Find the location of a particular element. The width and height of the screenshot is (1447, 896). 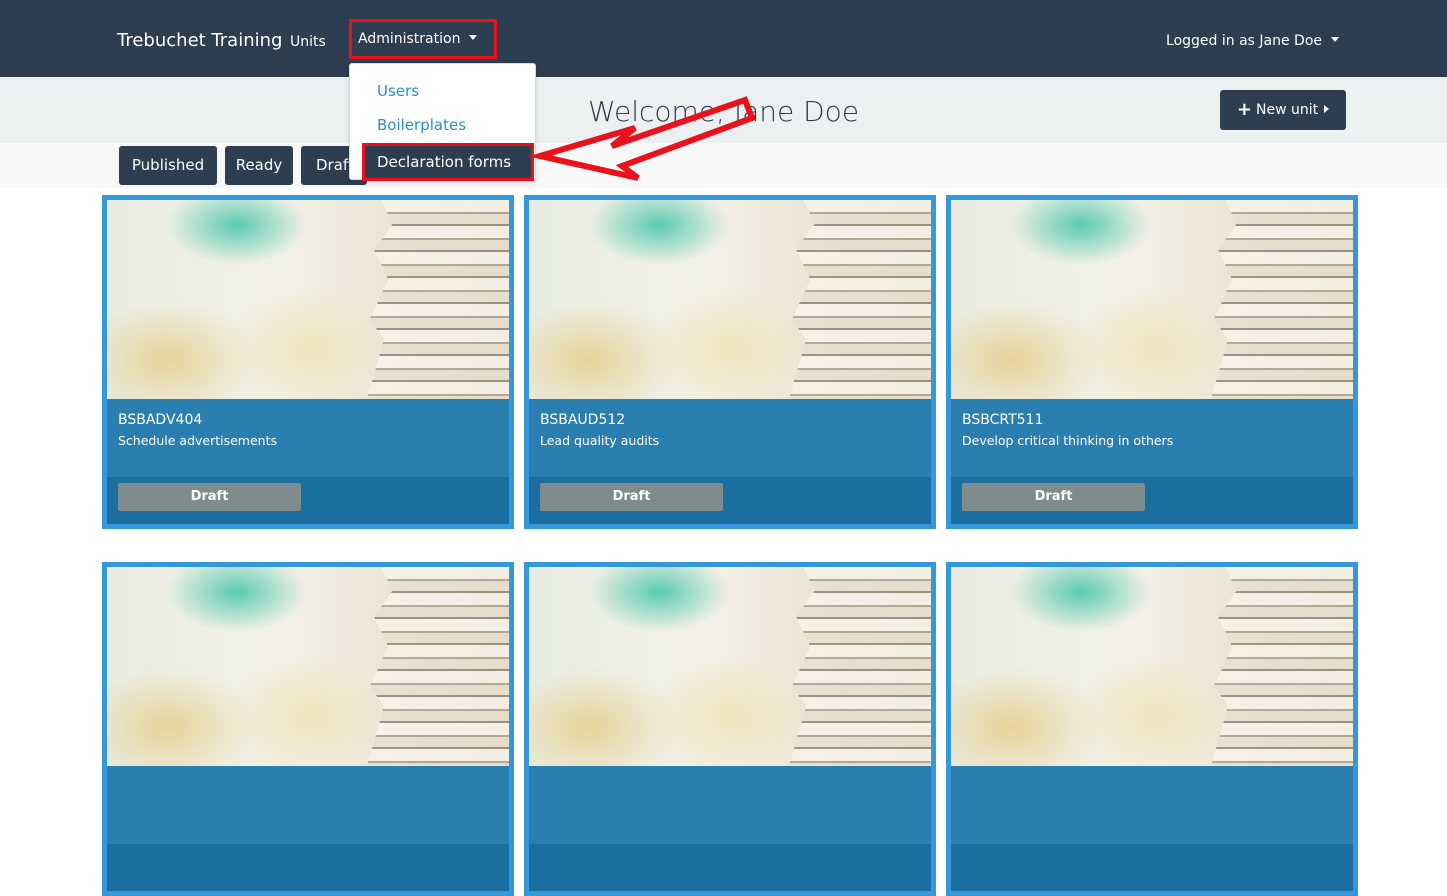

brand-link: Trebuchet Training is located at coordinates (199, 41).